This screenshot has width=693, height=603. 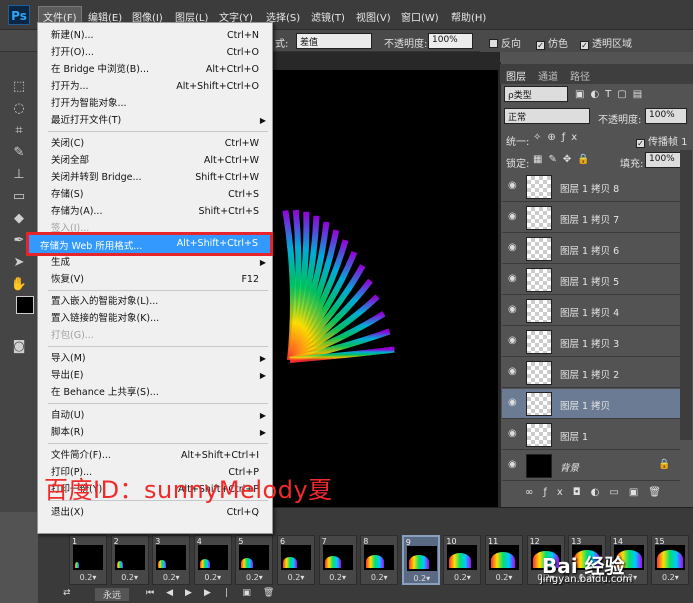 What do you see at coordinates (591, 311) in the screenshot?
I see `layer-row: ◉ 图层 1 拷贝 4` at bounding box center [591, 311].